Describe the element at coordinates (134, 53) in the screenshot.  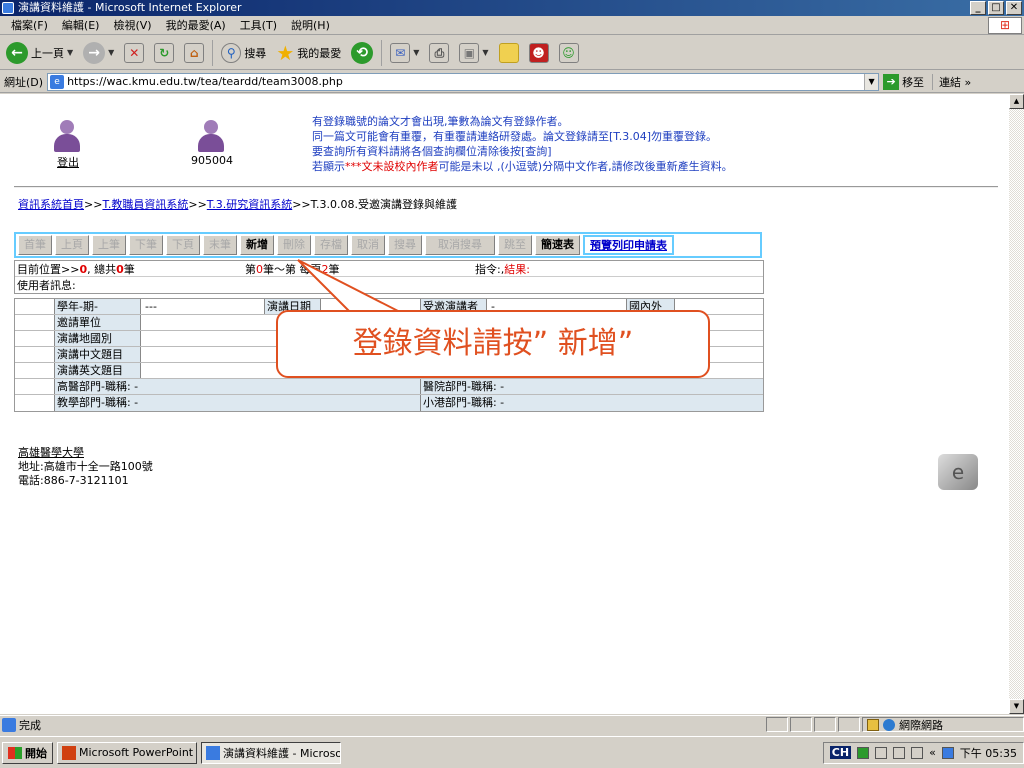
I see `stop-button: ✕` at that location.